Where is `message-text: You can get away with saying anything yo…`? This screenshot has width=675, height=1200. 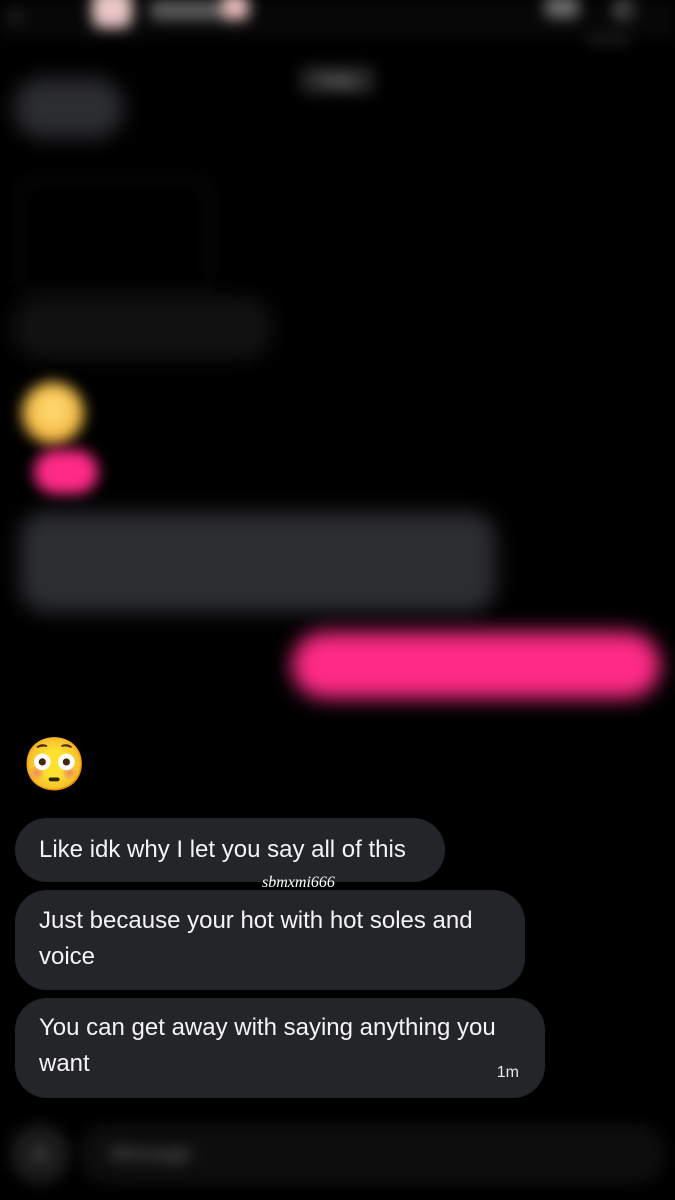
message-text: You can get away with saying anything yo… is located at coordinates (267, 1045).